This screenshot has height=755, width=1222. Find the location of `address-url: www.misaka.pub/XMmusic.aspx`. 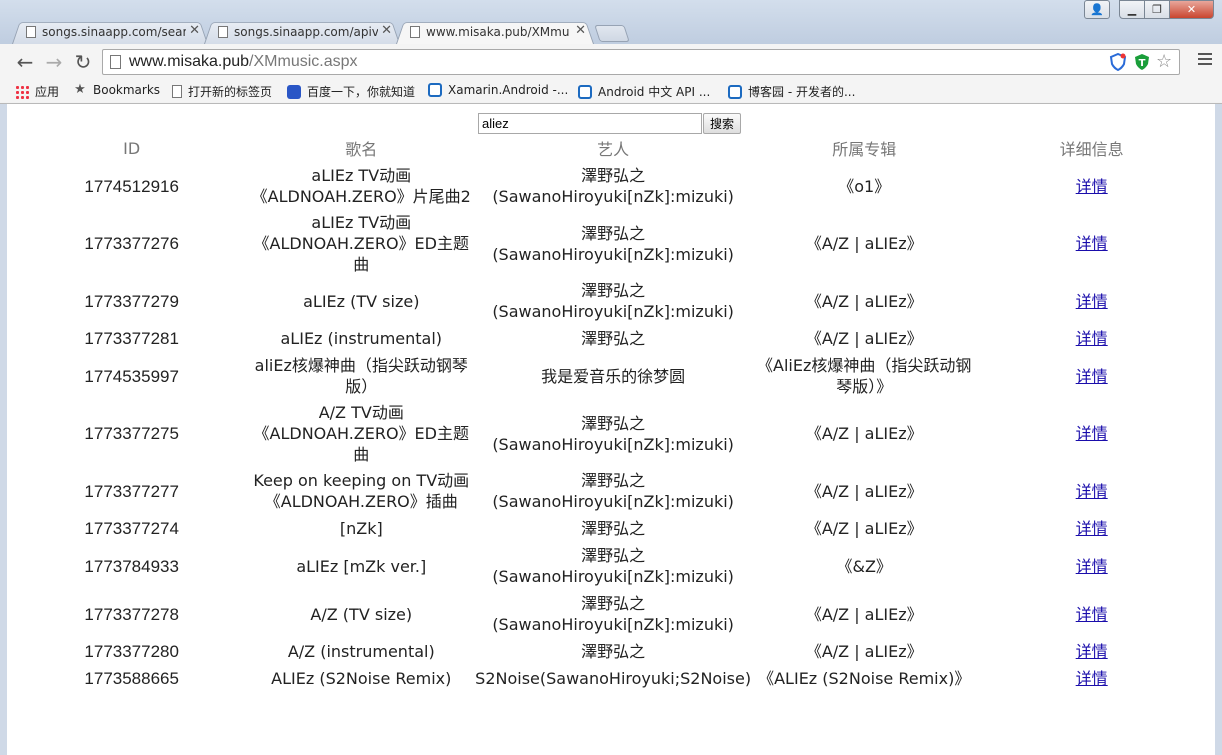

address-url: www.misaka.pub/XMmusic.aspx is located at coordinates (243, 62).